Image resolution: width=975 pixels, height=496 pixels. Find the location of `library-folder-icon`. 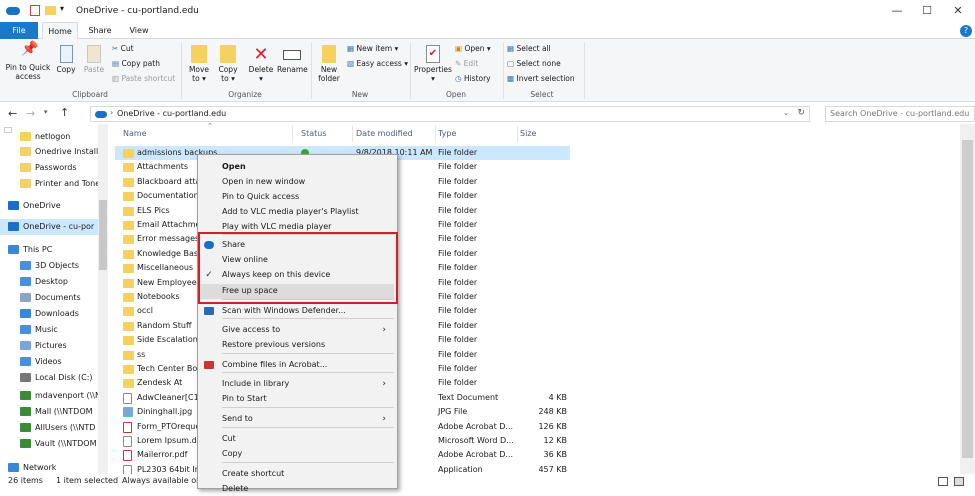

library-folder-icon is located at coordinates (25, 281).